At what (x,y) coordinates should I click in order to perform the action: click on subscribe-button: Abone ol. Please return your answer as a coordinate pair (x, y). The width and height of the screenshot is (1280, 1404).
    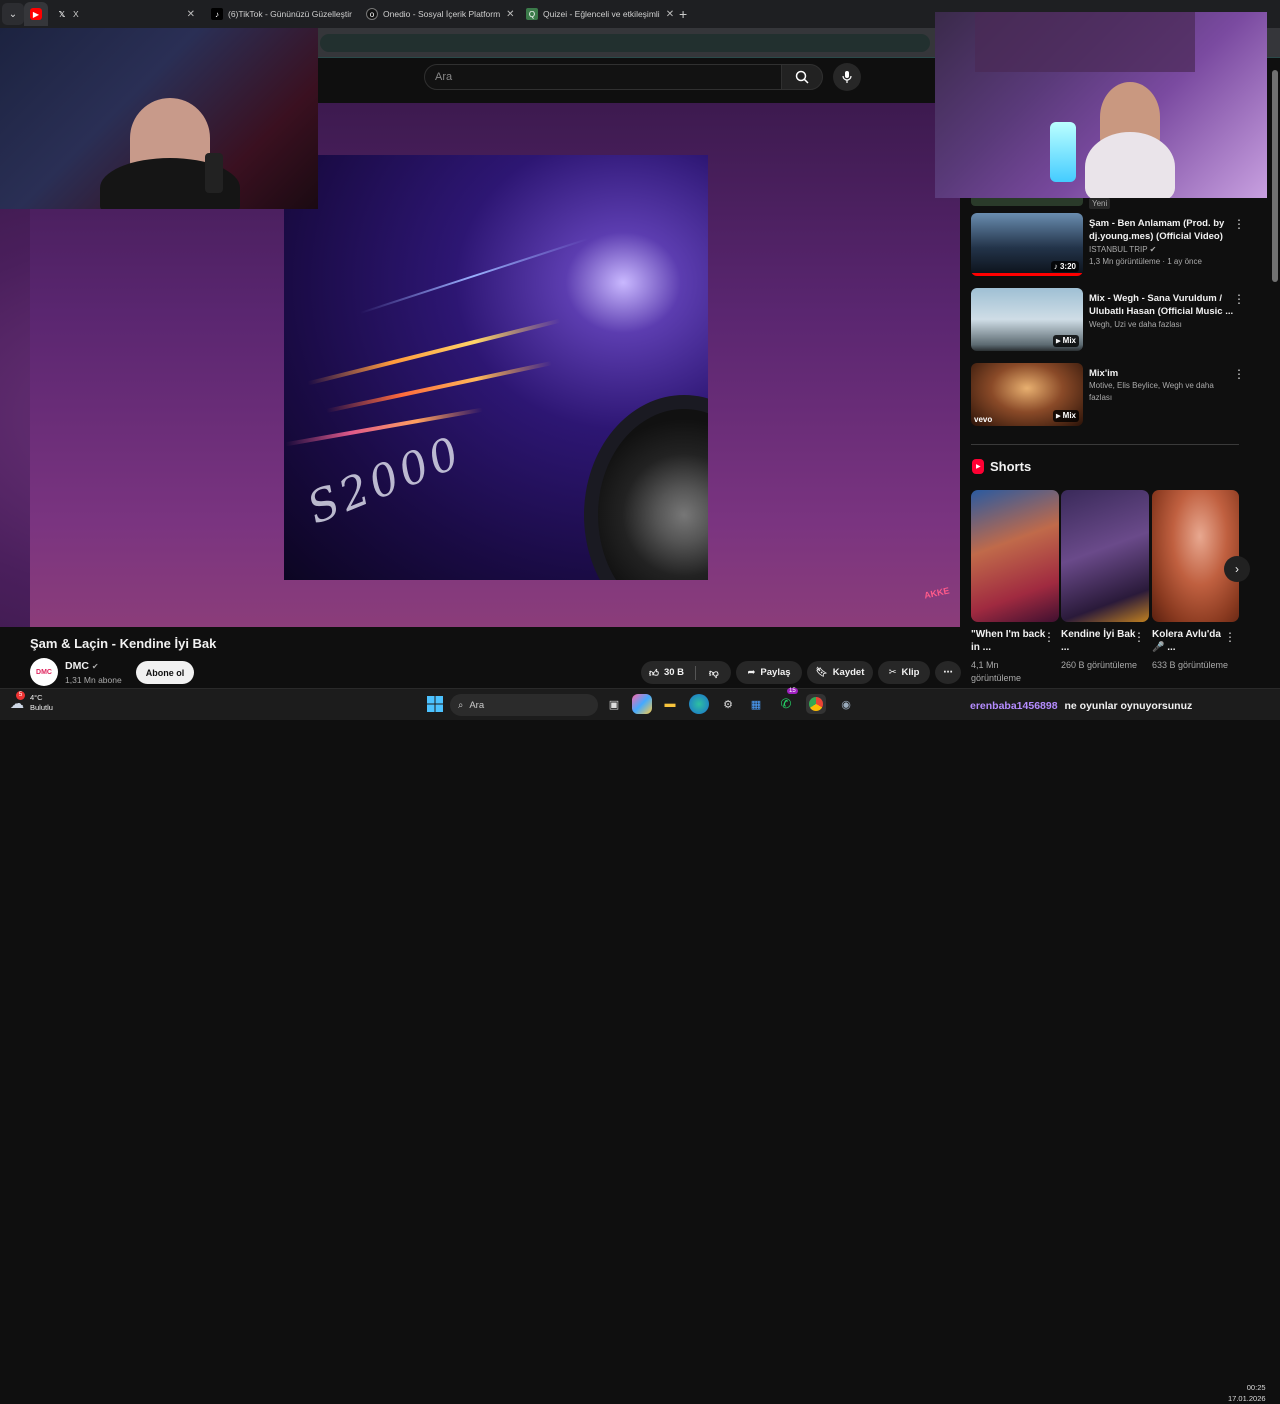
    Looking at the image, I should click on (165, 672).